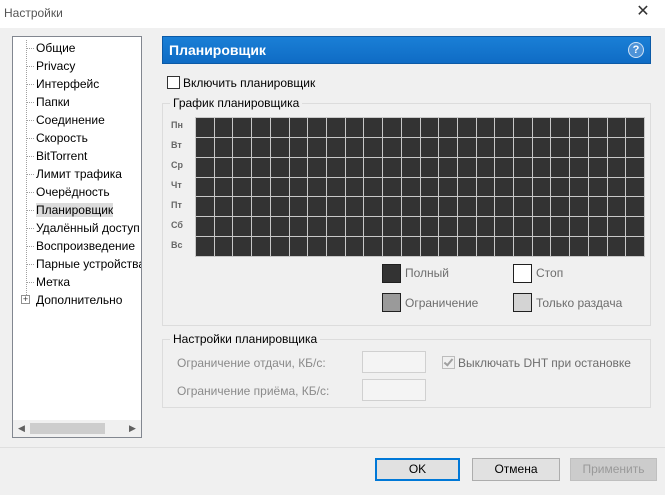 The width and height of the screenshot is (665, 495). Describe the element at coordinates (77, 428) in the screenshot. I see `tree-horizontal-scrollbar: ◀ ▶` at that location.